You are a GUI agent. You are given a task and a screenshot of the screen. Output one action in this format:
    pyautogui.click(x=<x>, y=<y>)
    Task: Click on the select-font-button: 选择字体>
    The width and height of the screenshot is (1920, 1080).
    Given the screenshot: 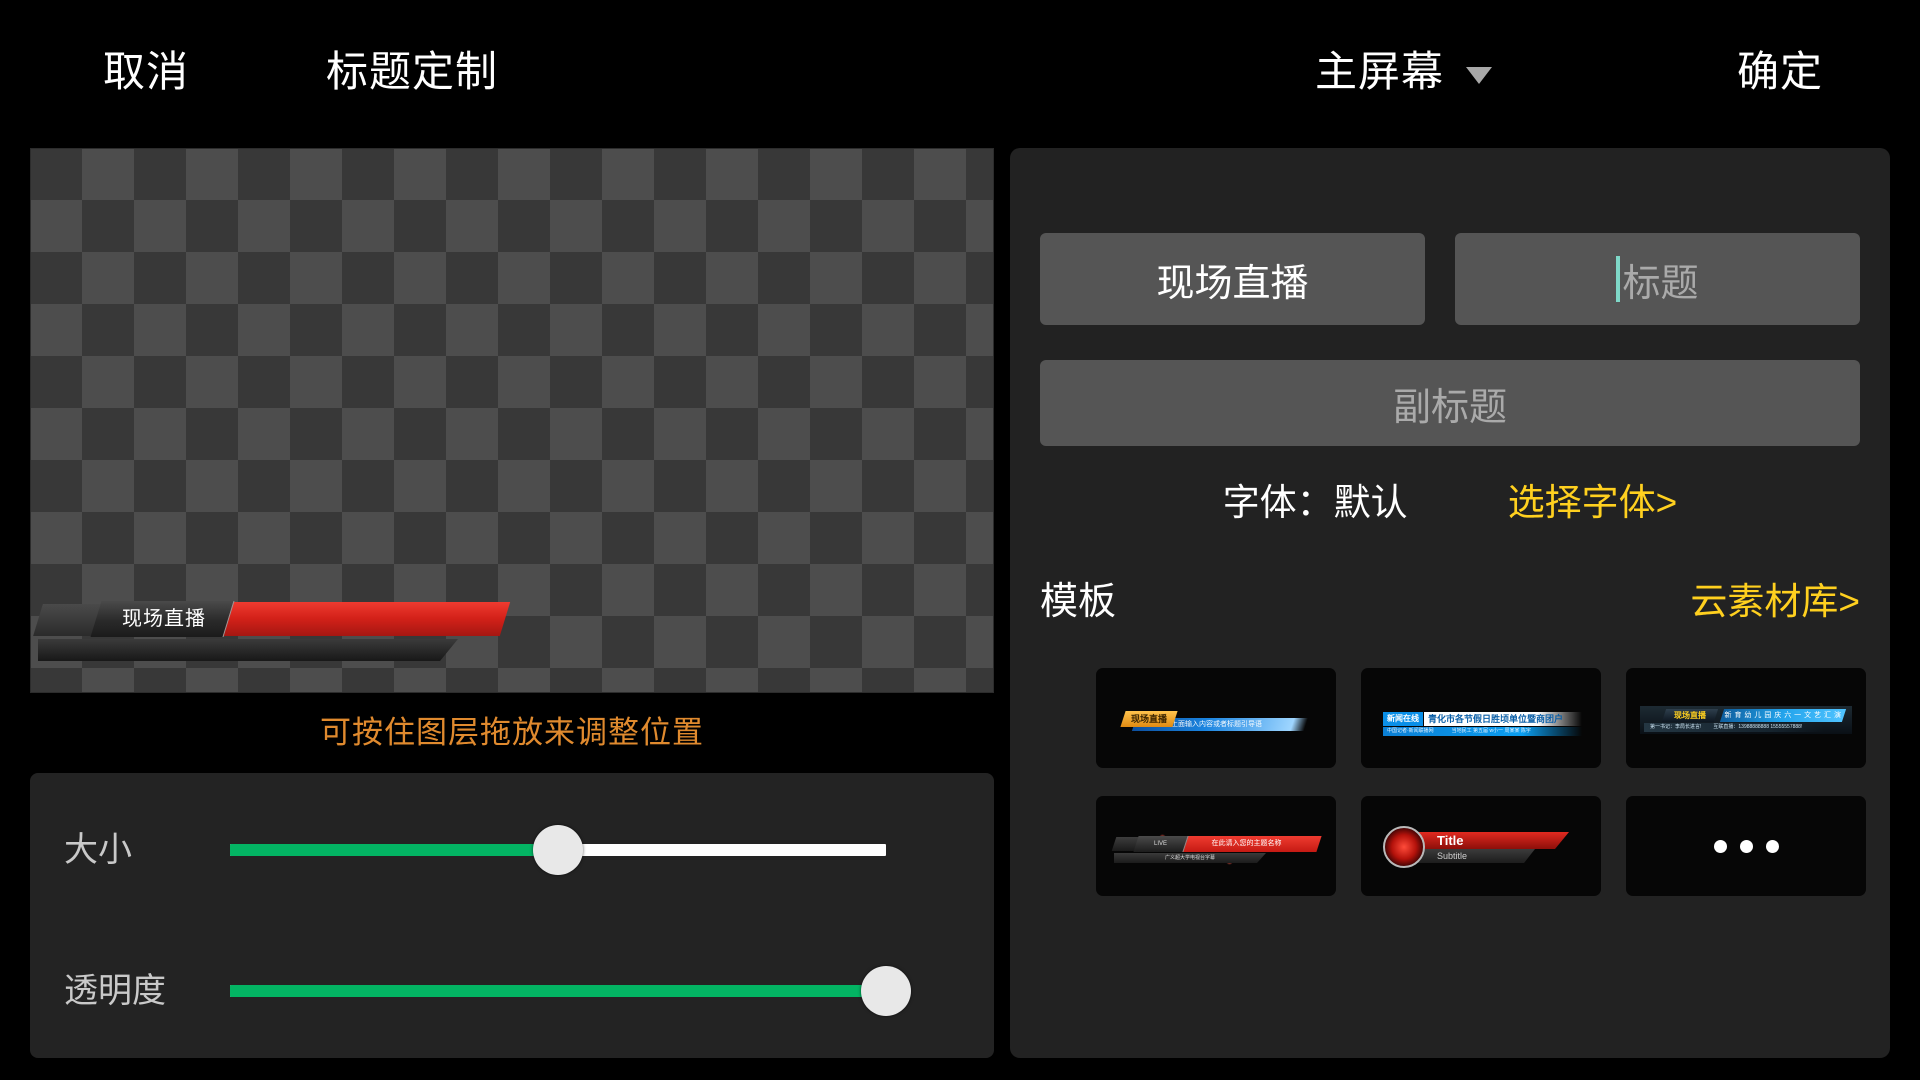 What is the action you would take?
    pyautogui.click(x=1593, y=499)
    